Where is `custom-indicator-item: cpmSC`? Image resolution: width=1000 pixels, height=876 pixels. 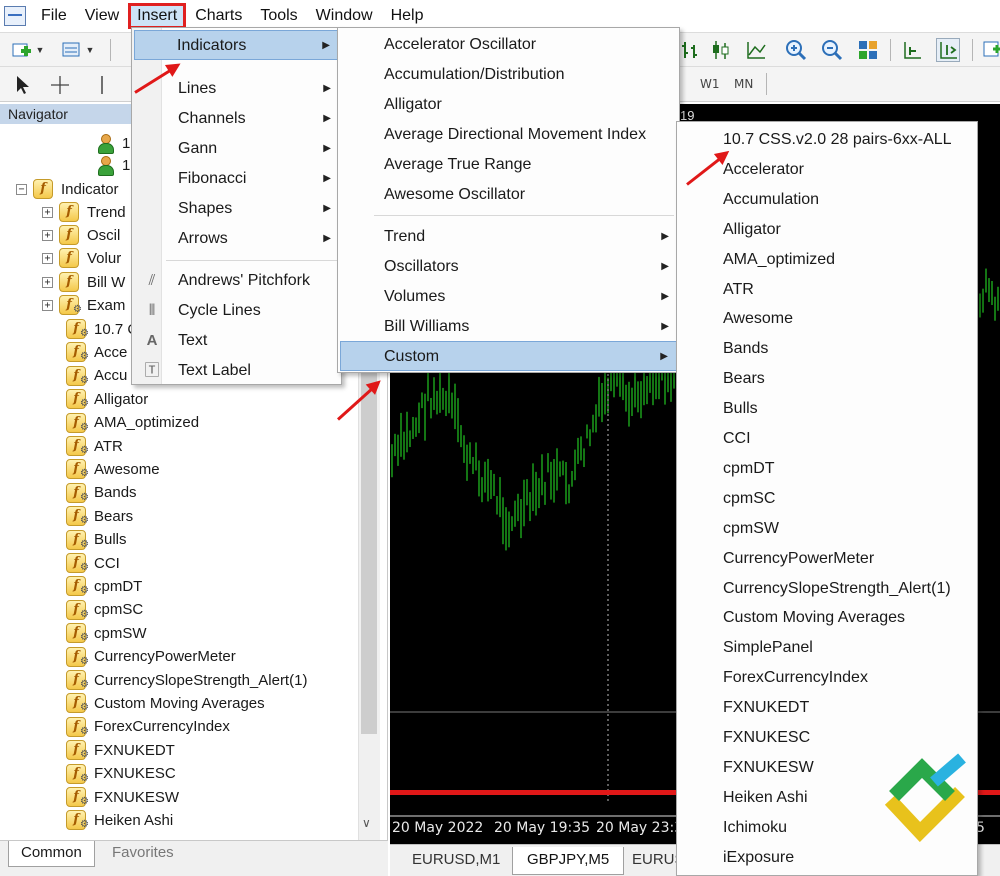
custom-indicator-item: cpmSC is located at coordinates (827, 499).